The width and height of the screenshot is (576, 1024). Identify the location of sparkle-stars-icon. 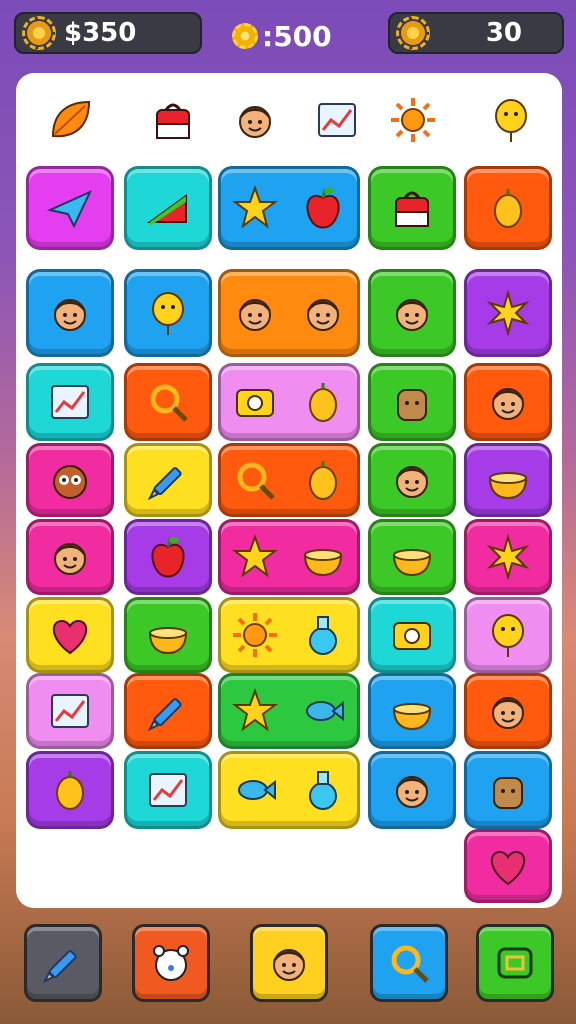
(508, 313).